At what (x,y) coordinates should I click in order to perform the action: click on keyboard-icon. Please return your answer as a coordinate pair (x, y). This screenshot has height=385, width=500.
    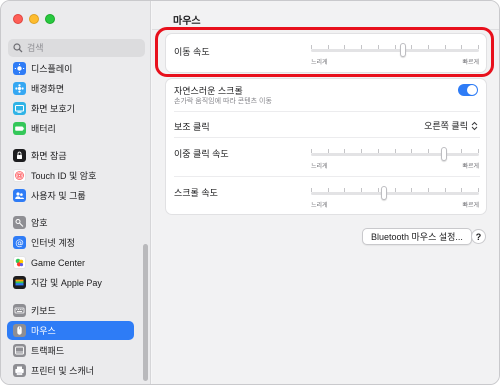
    Looking at the image, I should click on (19, 310).